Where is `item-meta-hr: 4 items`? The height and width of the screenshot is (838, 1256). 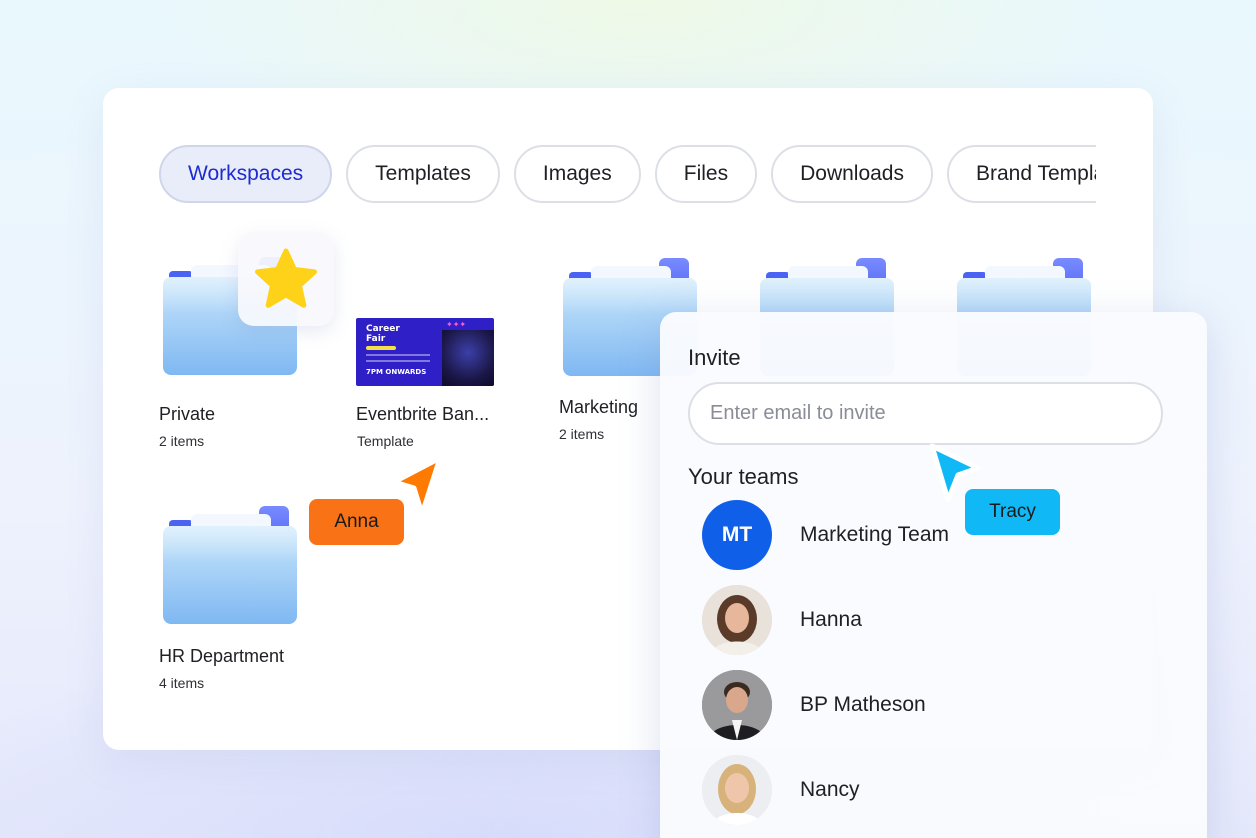
item-meta-hr: 4 items is located at coordinates (182, 683).